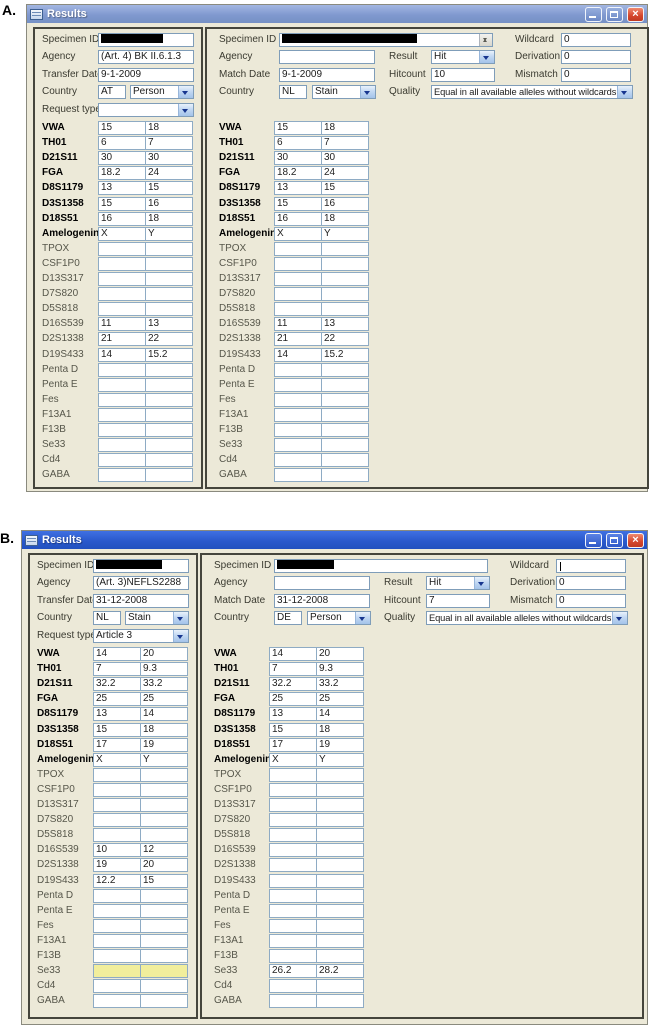 Image resolution: width=650 pixels, height=1025 pixels. Describe the element at coordinates (122, 143) in the screenshot. I see `allele-input: 6` at that location.